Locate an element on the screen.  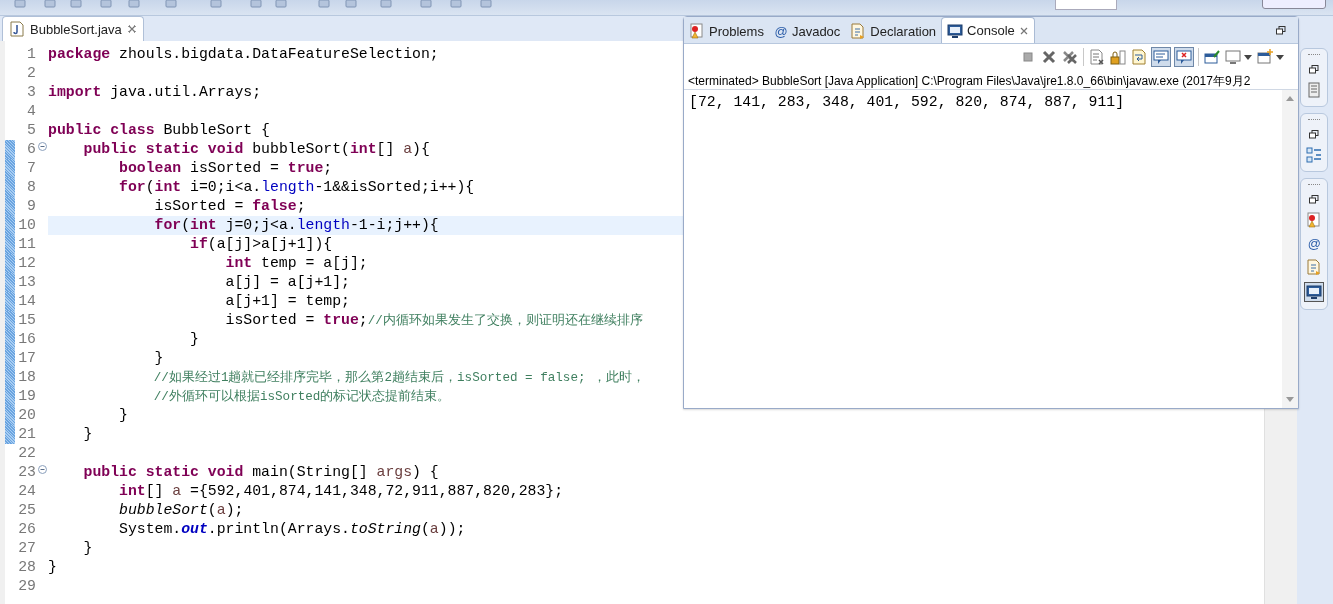
line-number: 14 is located at coordinates (26, 301).